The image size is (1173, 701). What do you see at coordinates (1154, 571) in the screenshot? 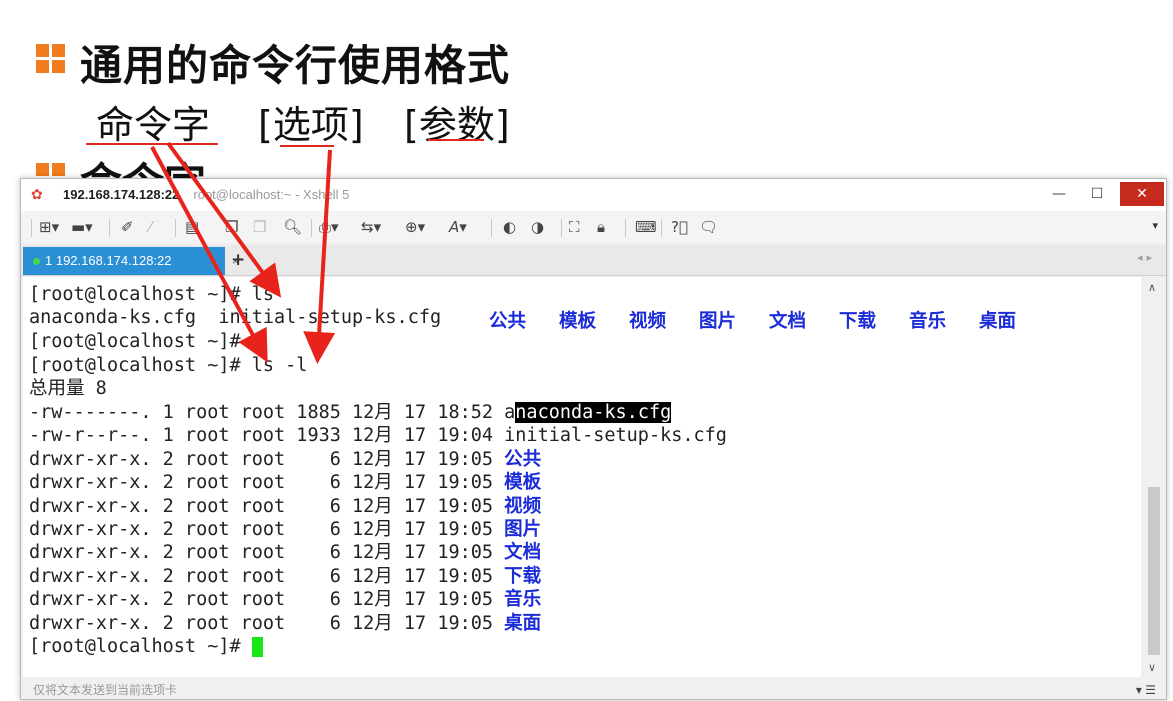
I see `scroll-thumb` at bounding box center [1154, 571].